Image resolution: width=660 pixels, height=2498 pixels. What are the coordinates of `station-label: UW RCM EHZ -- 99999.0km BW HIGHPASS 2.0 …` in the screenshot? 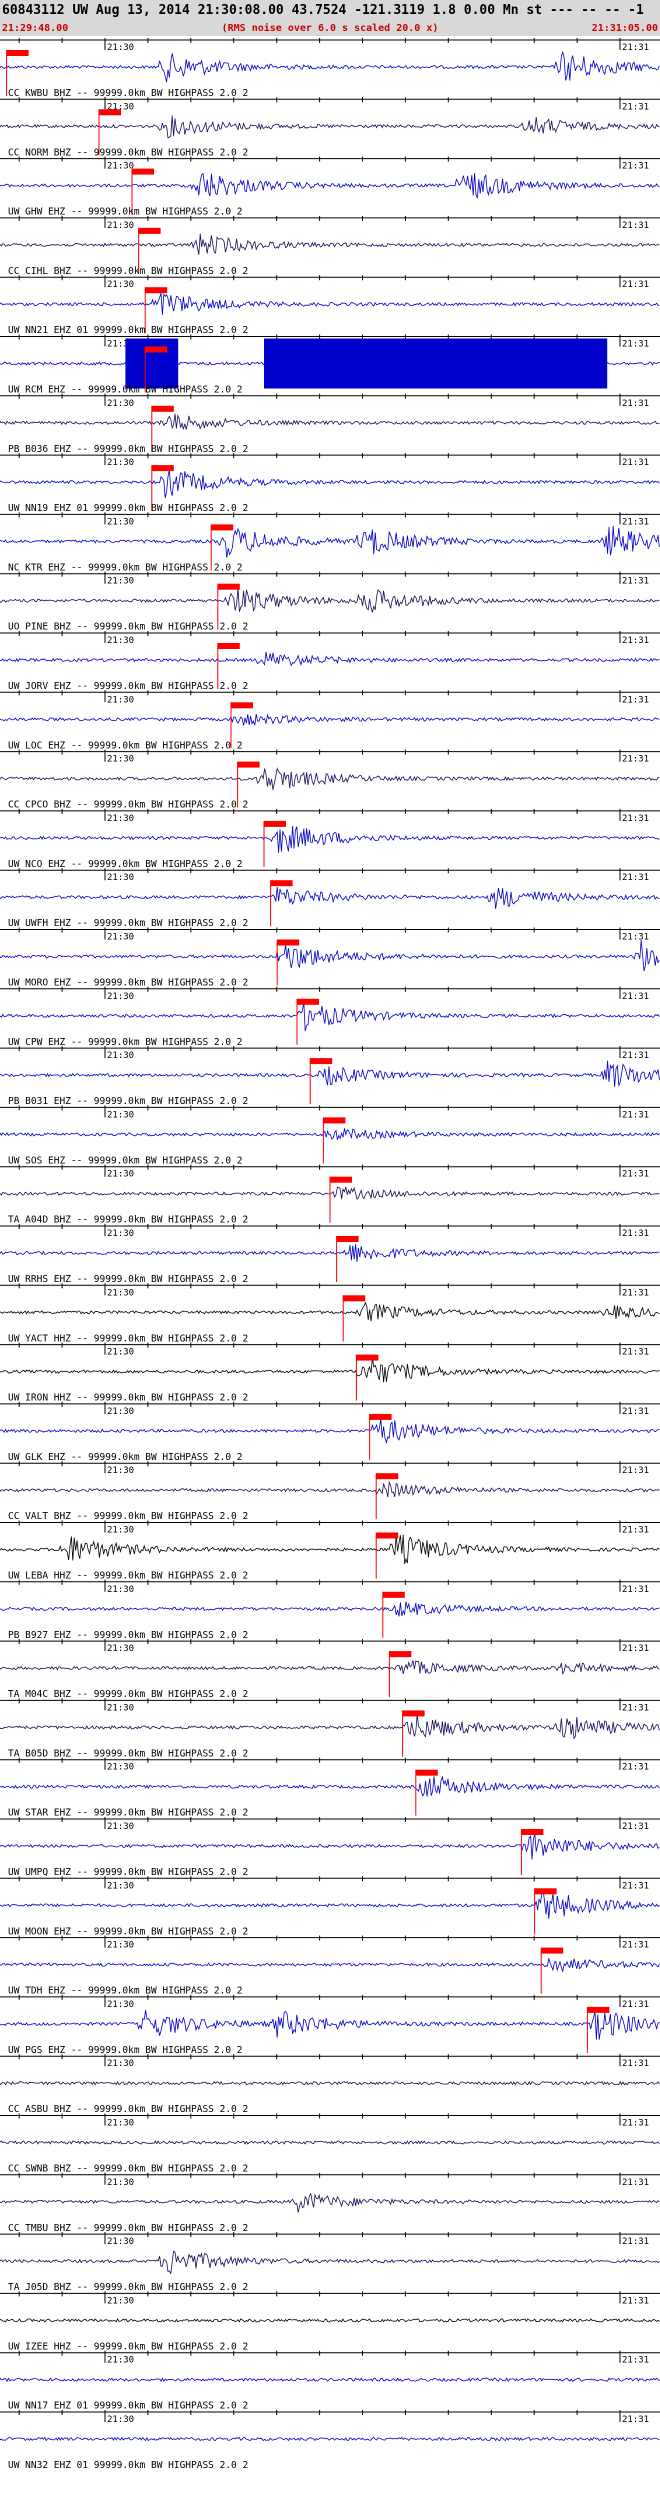 It's located at (125, 390).